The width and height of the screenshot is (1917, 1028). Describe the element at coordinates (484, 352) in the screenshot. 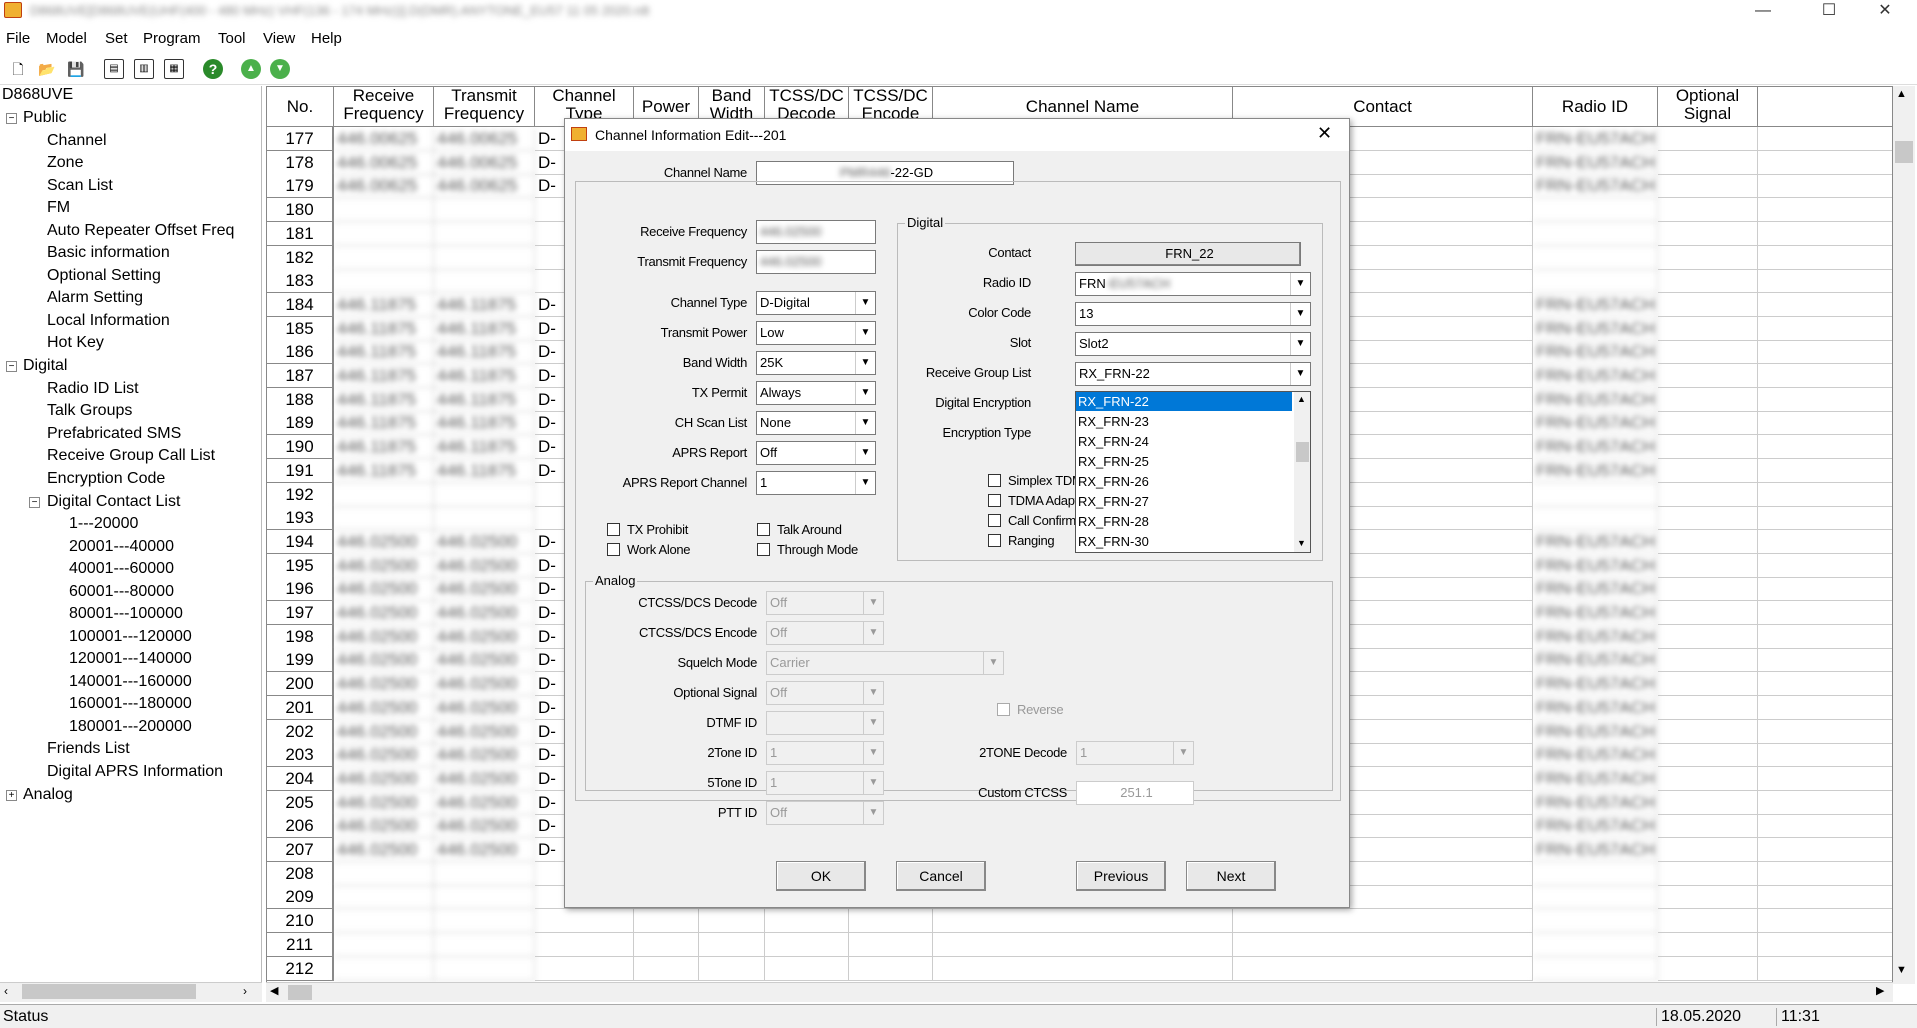

I see `cell-tx: 446.11875` at that location.